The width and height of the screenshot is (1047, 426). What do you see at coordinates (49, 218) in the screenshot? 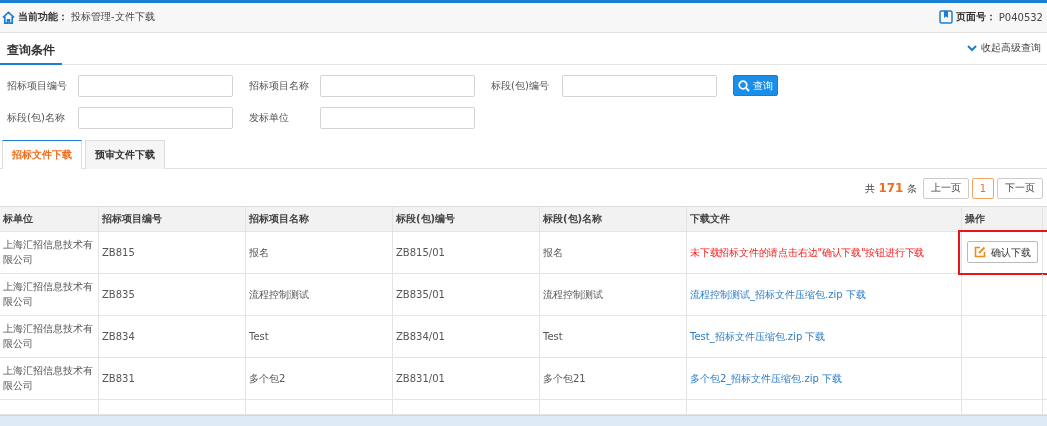
I see `column-header: 标单位` at bounding box center [49, 218].